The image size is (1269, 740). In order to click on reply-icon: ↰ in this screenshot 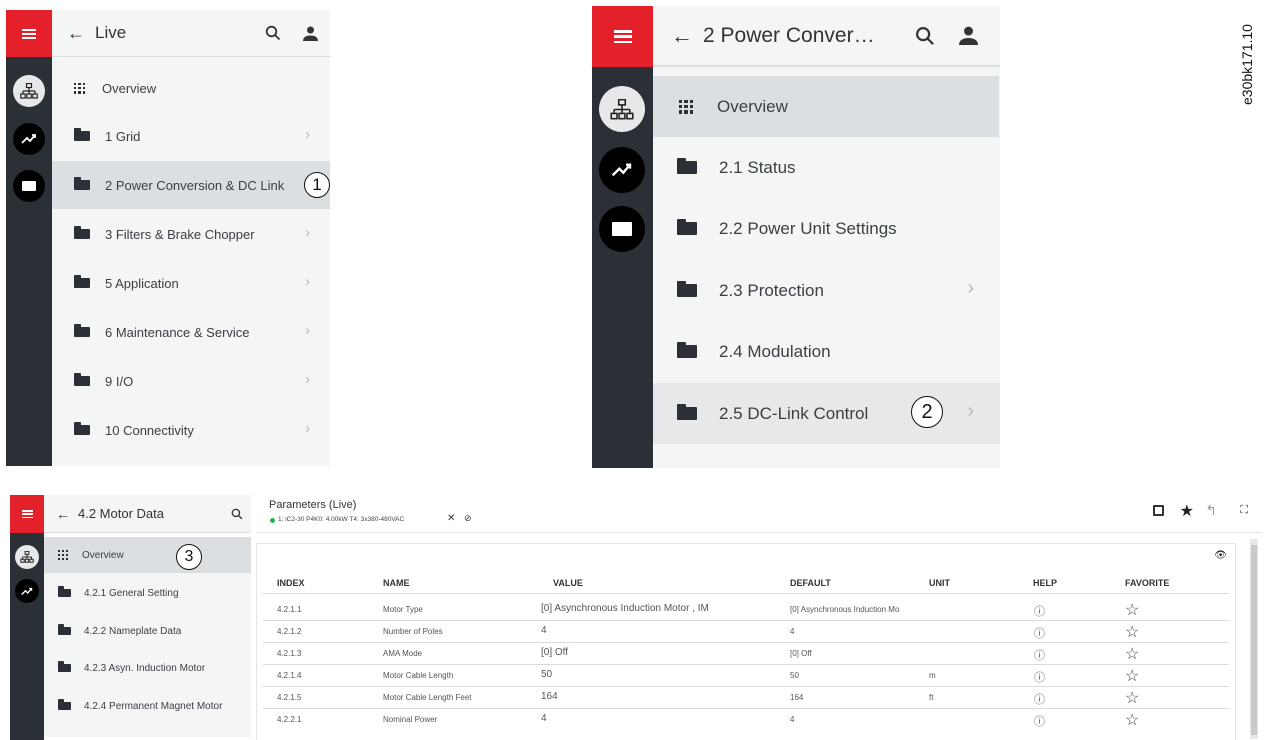, I will do `click(1211, 510)`.